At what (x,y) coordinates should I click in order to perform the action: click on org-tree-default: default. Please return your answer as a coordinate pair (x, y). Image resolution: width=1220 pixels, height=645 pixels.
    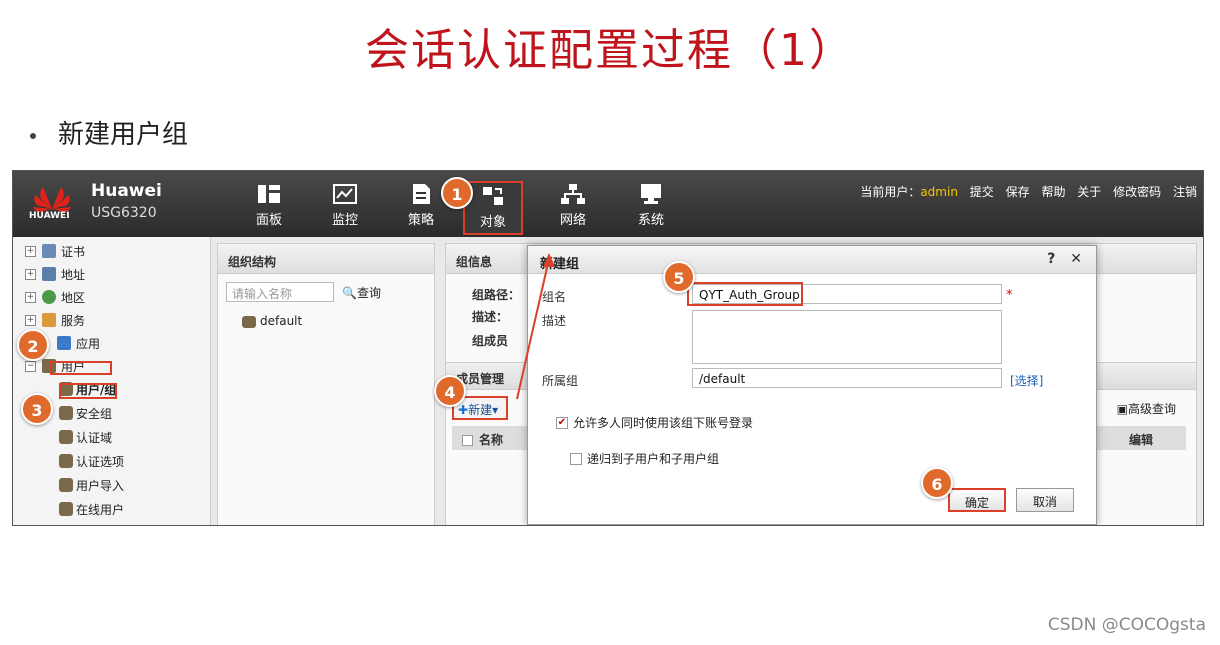
    Looking at the image, I should click on (272, 321).